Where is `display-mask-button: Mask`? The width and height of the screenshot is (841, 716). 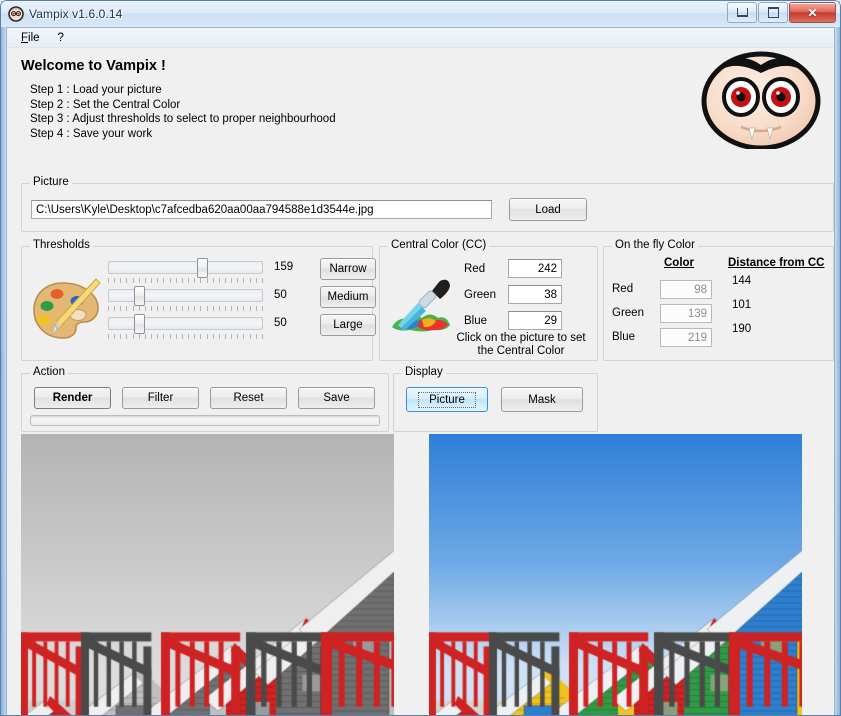
display-mask-button: Mask is located at coordinates (542, 399).